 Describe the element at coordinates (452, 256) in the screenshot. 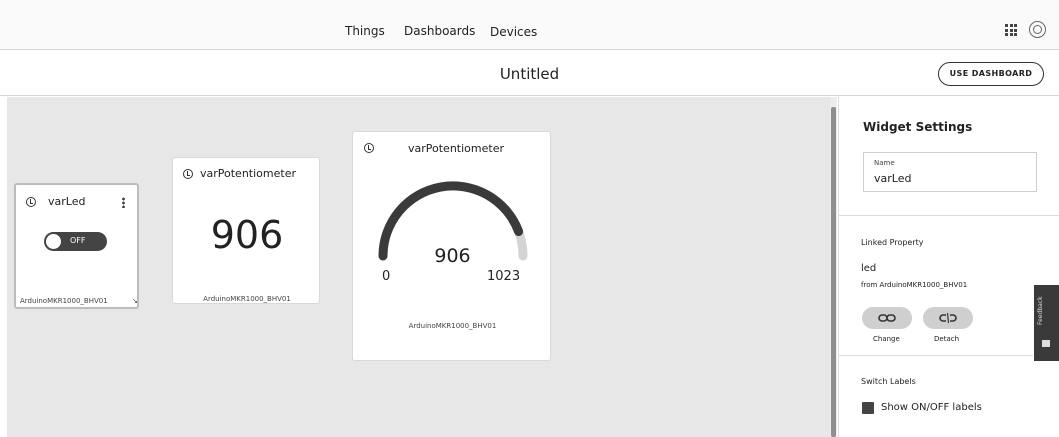

I see `gauge-value: 906` at that location.